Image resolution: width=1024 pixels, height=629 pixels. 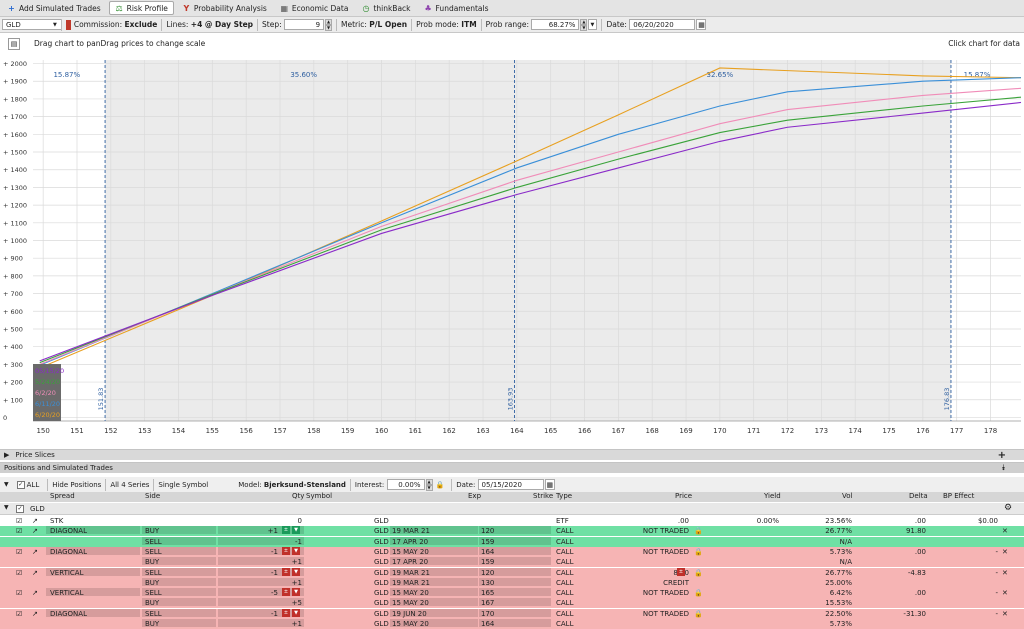 I want to click on positions-date-input: 05/15/2020, so click(x=510, y=484).